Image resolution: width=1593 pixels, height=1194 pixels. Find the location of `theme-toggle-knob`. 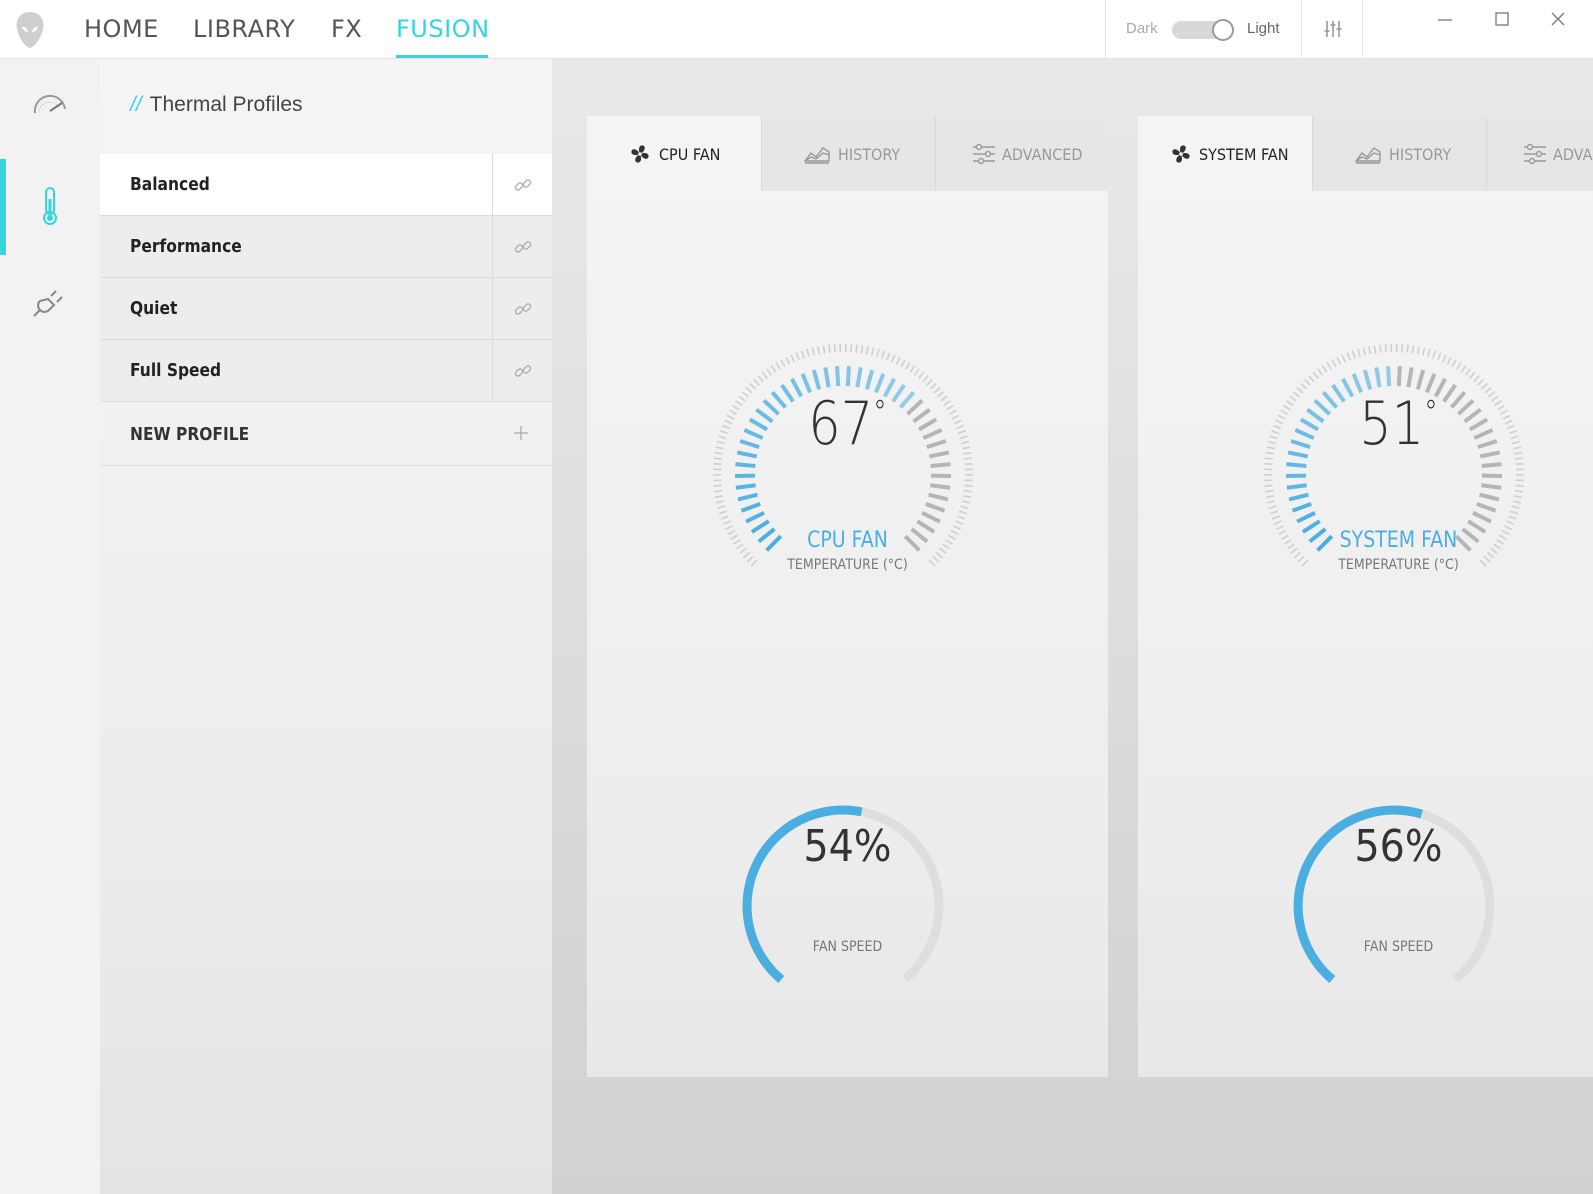

theme-toggle-knob is located at coordinates (1223, 30).